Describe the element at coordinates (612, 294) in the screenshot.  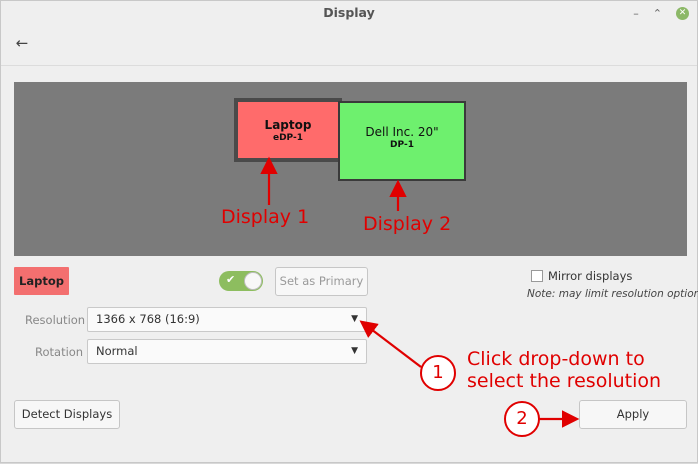
I see `mirror-note: Note: may limit resolution options` at that location.